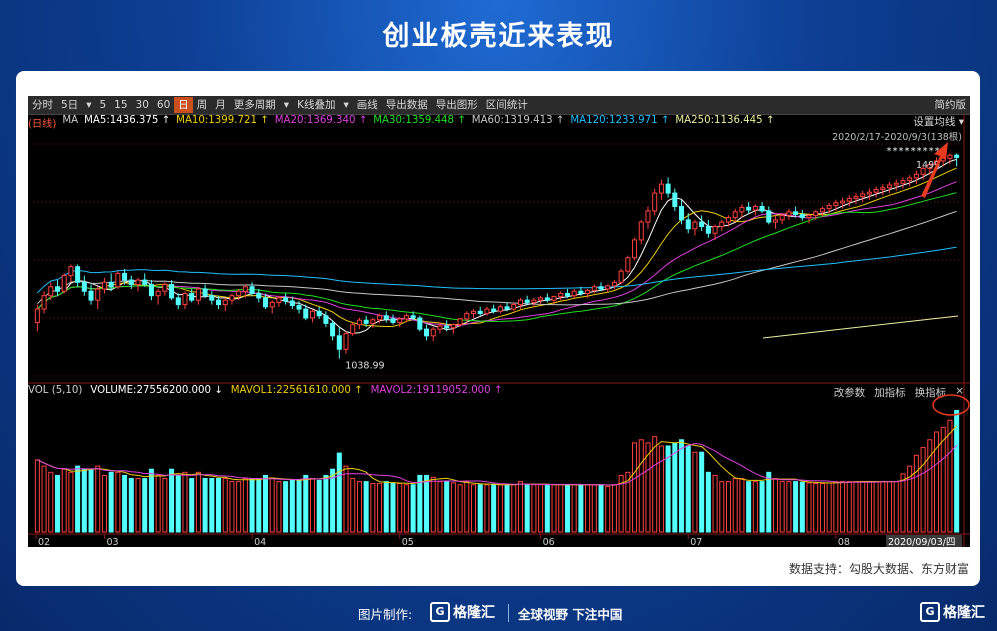 The height and width of the screenshot is (631, 997). I want to click on x-tick-label: 06, so click(549, 542).